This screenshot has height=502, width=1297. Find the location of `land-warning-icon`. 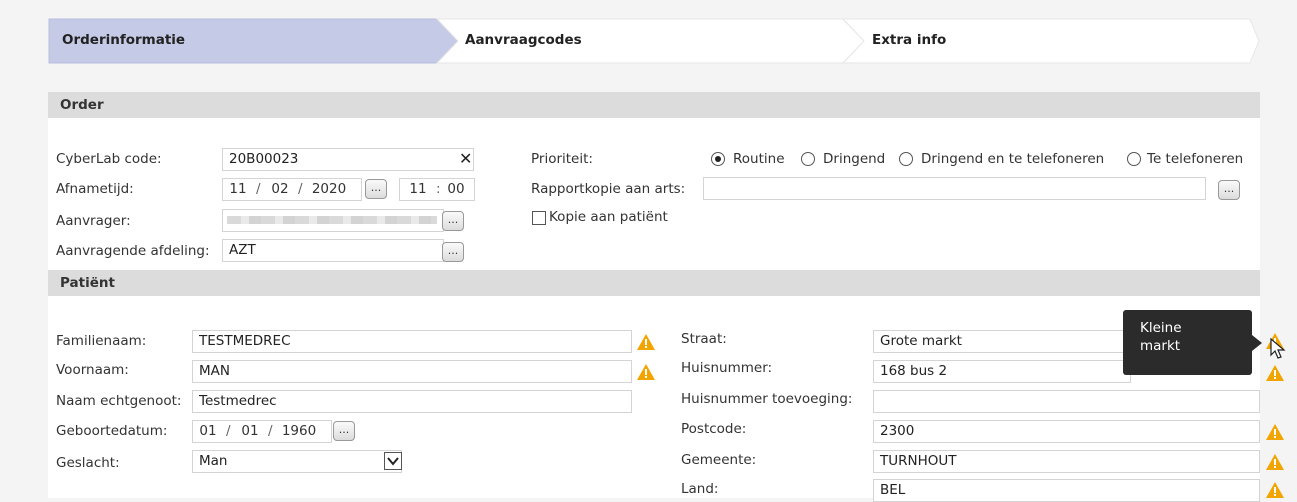

land-warning-icon is located at coordinates (1275, 490).